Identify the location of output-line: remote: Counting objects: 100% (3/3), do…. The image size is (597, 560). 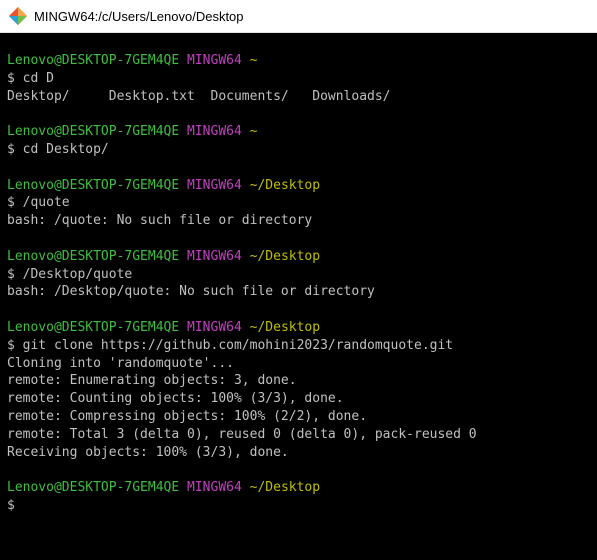
(175, 399).